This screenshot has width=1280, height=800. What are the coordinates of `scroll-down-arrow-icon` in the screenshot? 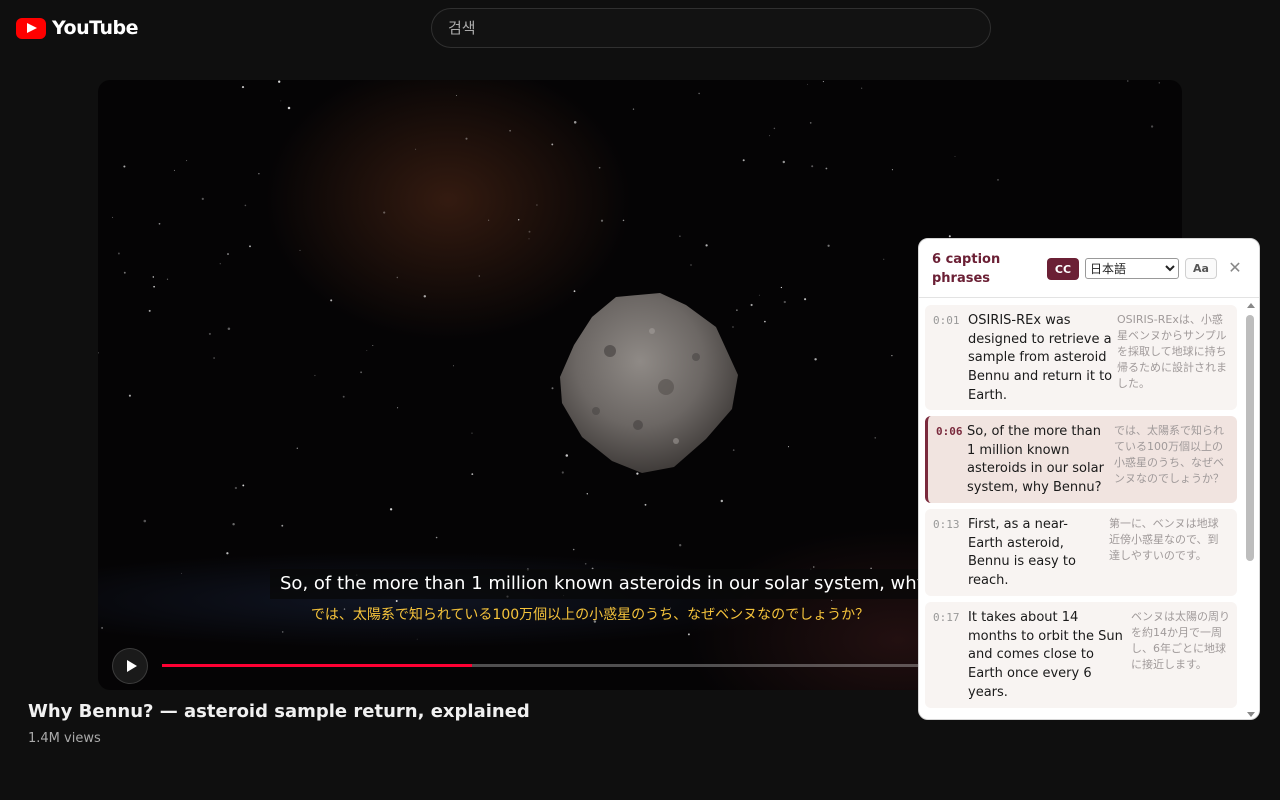 It's located at (1251, 714).